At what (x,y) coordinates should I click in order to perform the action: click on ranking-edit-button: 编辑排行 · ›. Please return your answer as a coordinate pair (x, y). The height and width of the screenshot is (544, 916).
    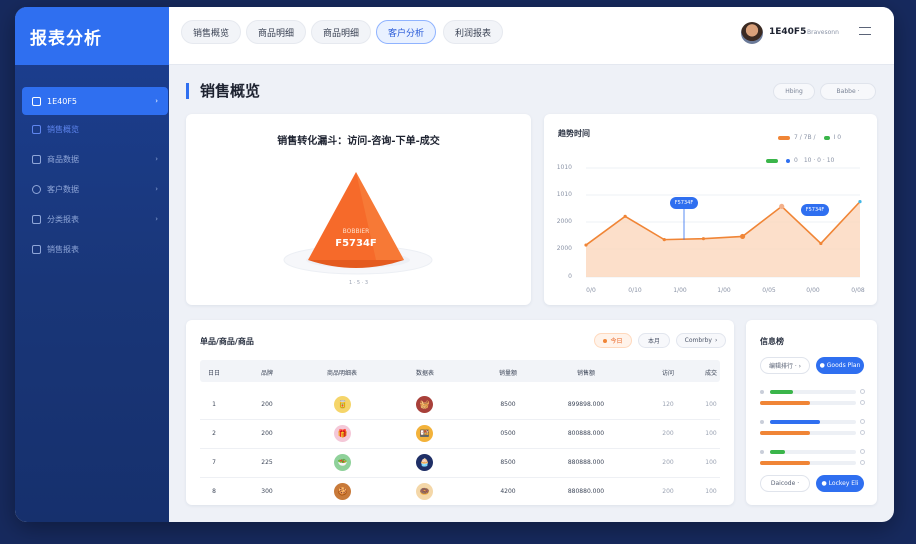
    Looking at the image, I should click on (785, 365).